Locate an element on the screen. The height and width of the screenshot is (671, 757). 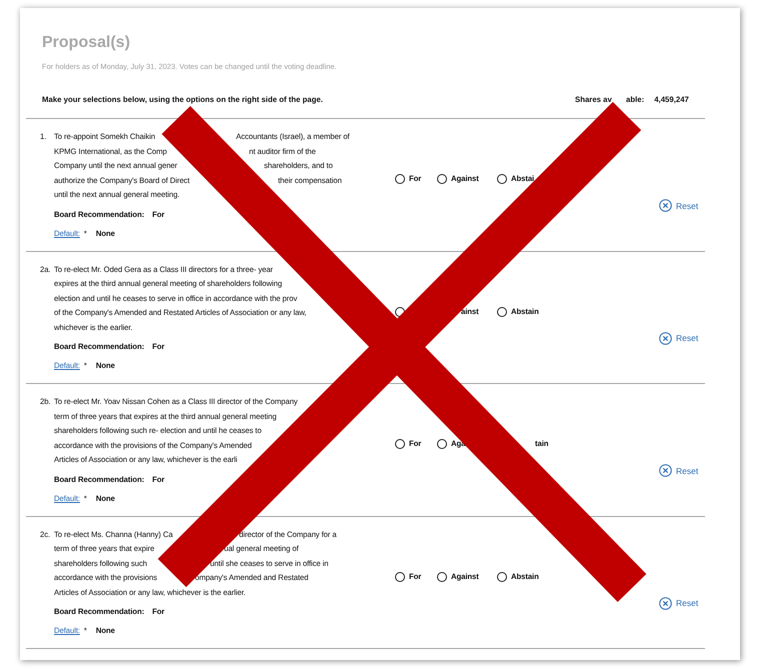
page-title: Proposal(s) is located at coordinates (87, 43).